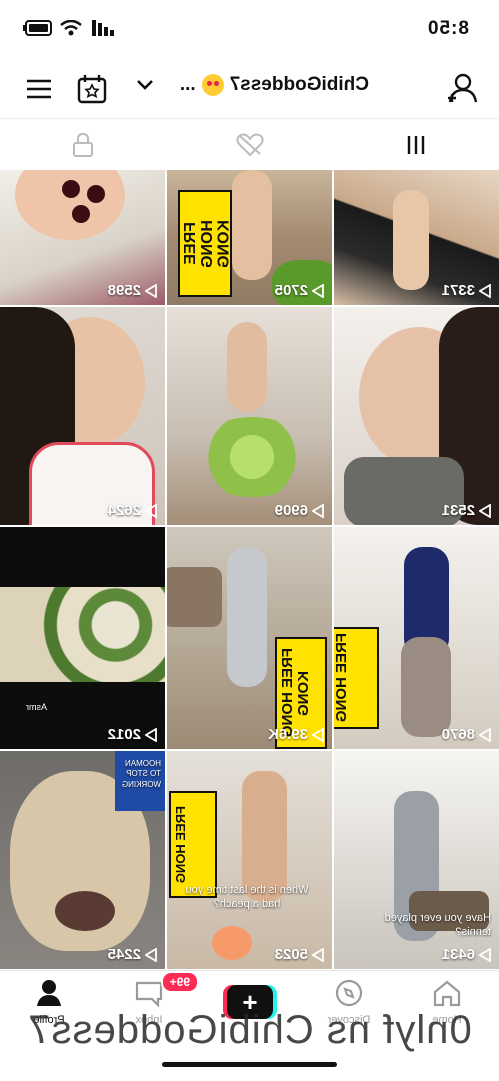 Image resolution: width=499 pixels, height=1081 pixels. Describe the element at coordinates (82, 860) in the screenshot. I see `video-thumb: HOOMAN TO STOP WORKING 2245` at that location.